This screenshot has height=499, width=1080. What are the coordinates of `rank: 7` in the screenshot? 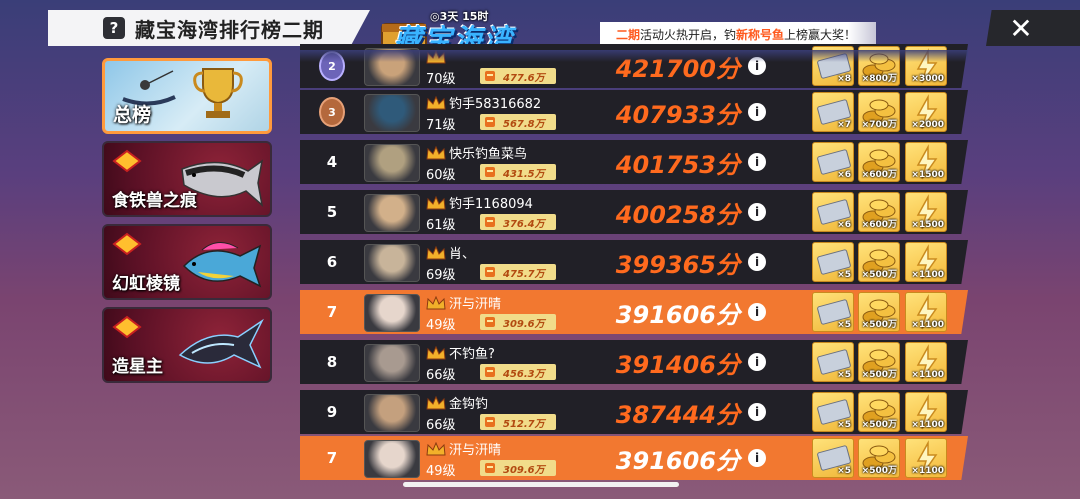 It's located at (332, 312).